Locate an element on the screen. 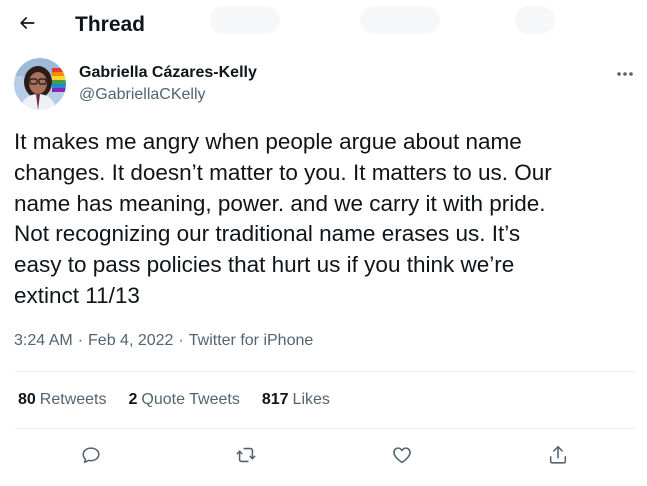 This screenshot has width=647, height=486. arrow-left-icon is located at coordinates (27, 25).